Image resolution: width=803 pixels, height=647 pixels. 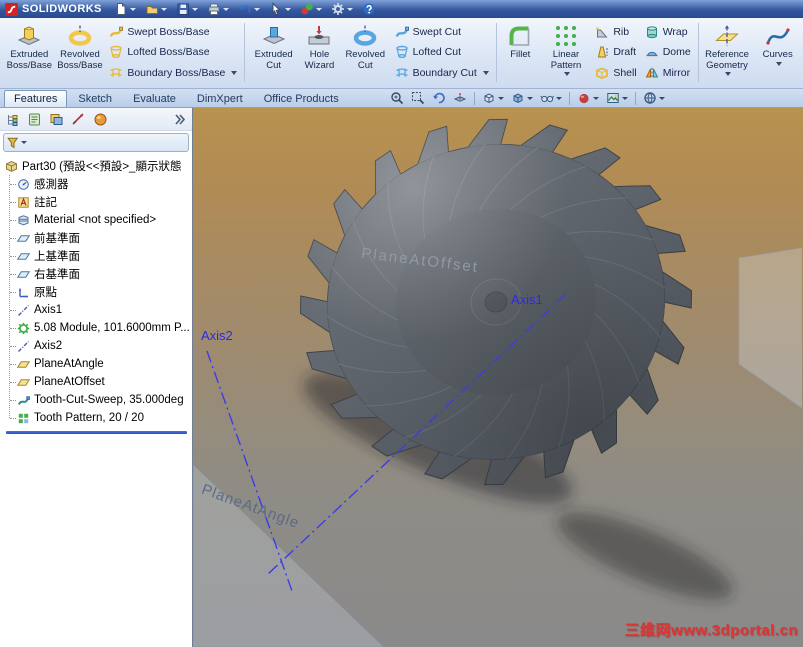 I want to click on tree-item-label: Tooth-Cut-Sweep, 35.000deg, so click(x=109, y=400).